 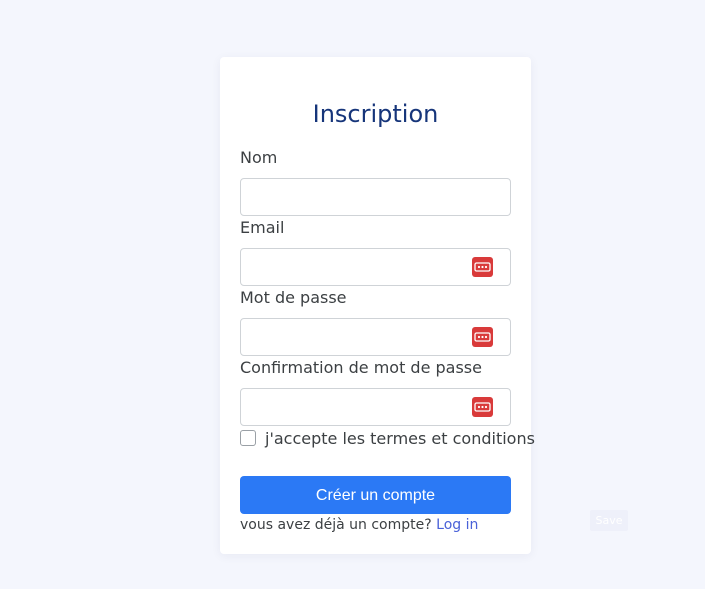 I want to click on password-field, so click(x=375, y=337).